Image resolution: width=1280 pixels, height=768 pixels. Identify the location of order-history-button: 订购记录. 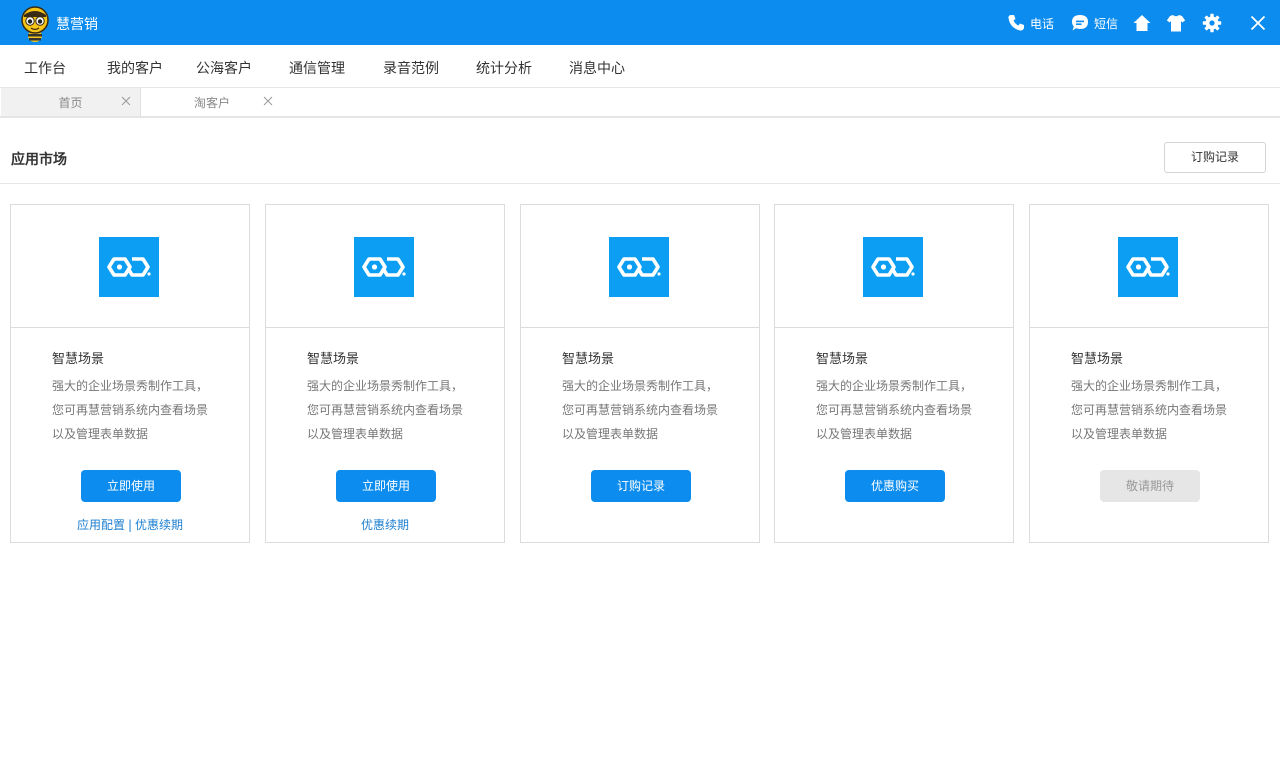
(1215, 157).